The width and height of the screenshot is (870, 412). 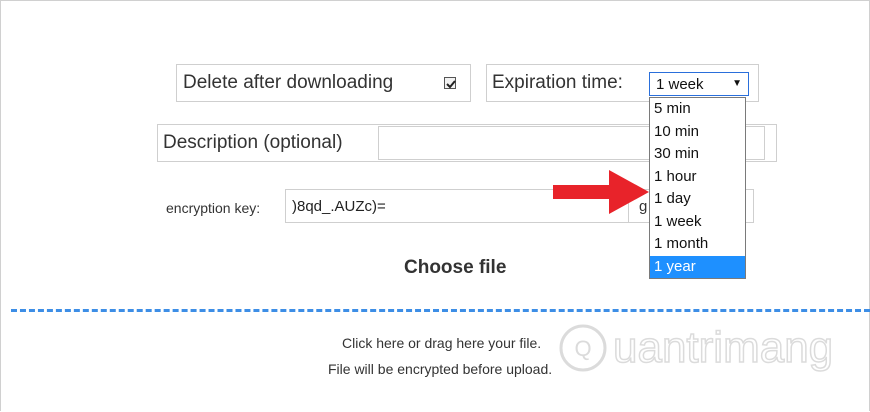 I want to click on chevron-down-icon: ▼, so click(x=737, y=83).